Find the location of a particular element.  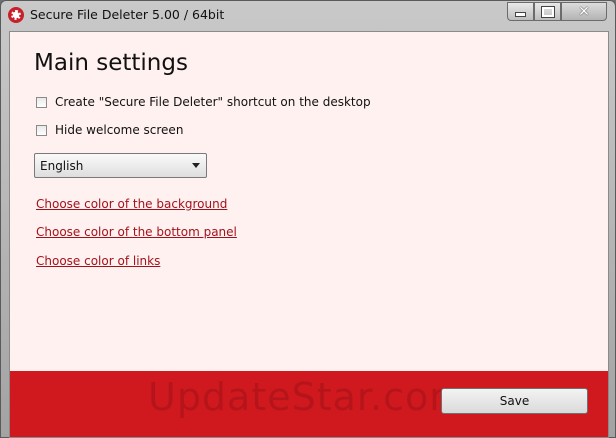

close-button: ✕ is located at coordinates (584, 11).